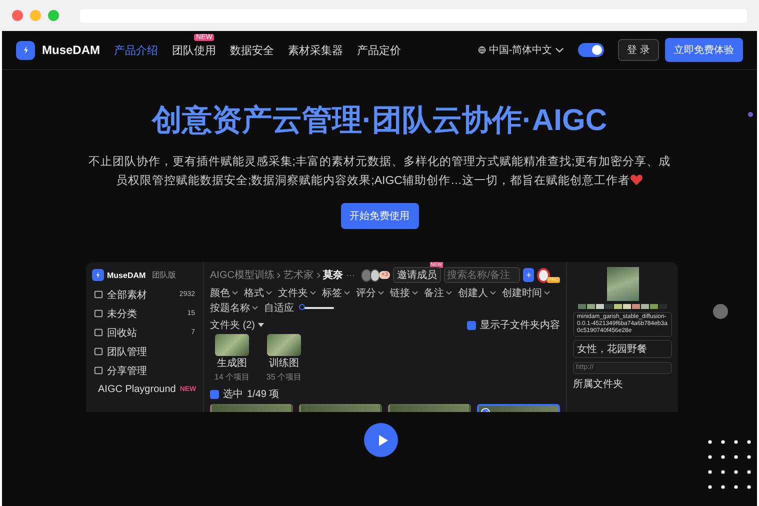  I want to click on minimize-dot-icon, so click(35, 15).